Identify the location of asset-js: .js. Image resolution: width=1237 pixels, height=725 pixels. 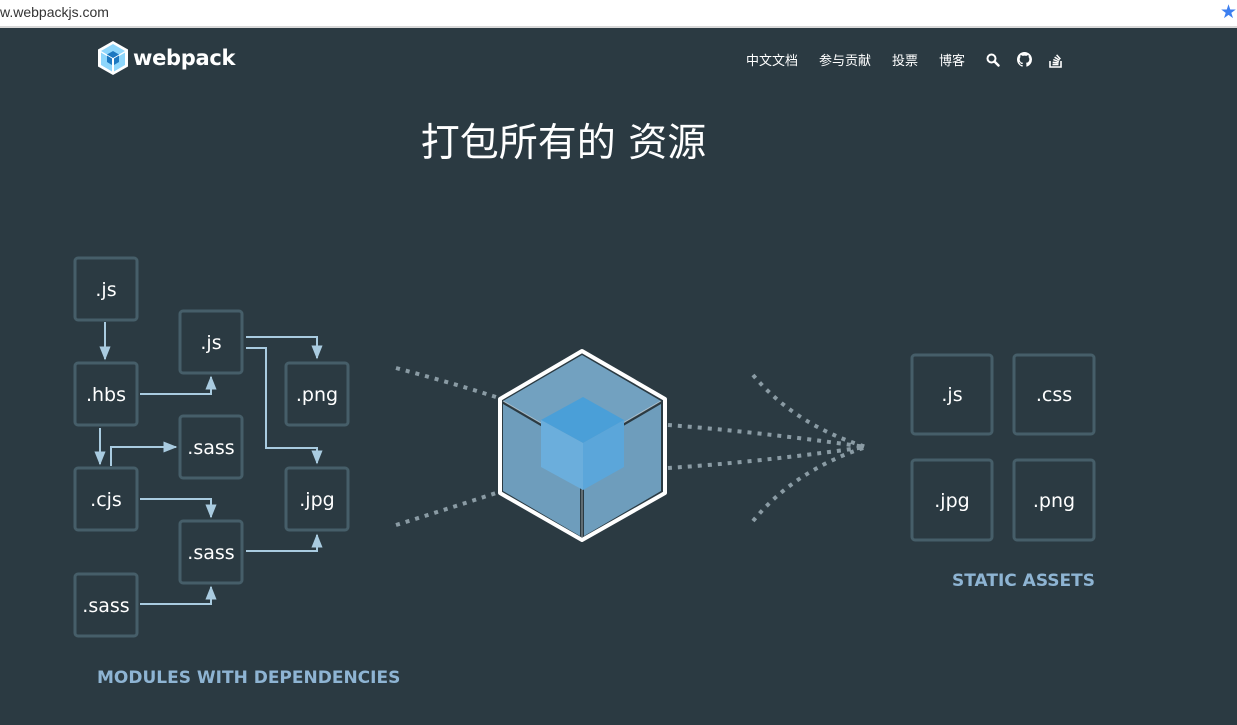
(952, 394).